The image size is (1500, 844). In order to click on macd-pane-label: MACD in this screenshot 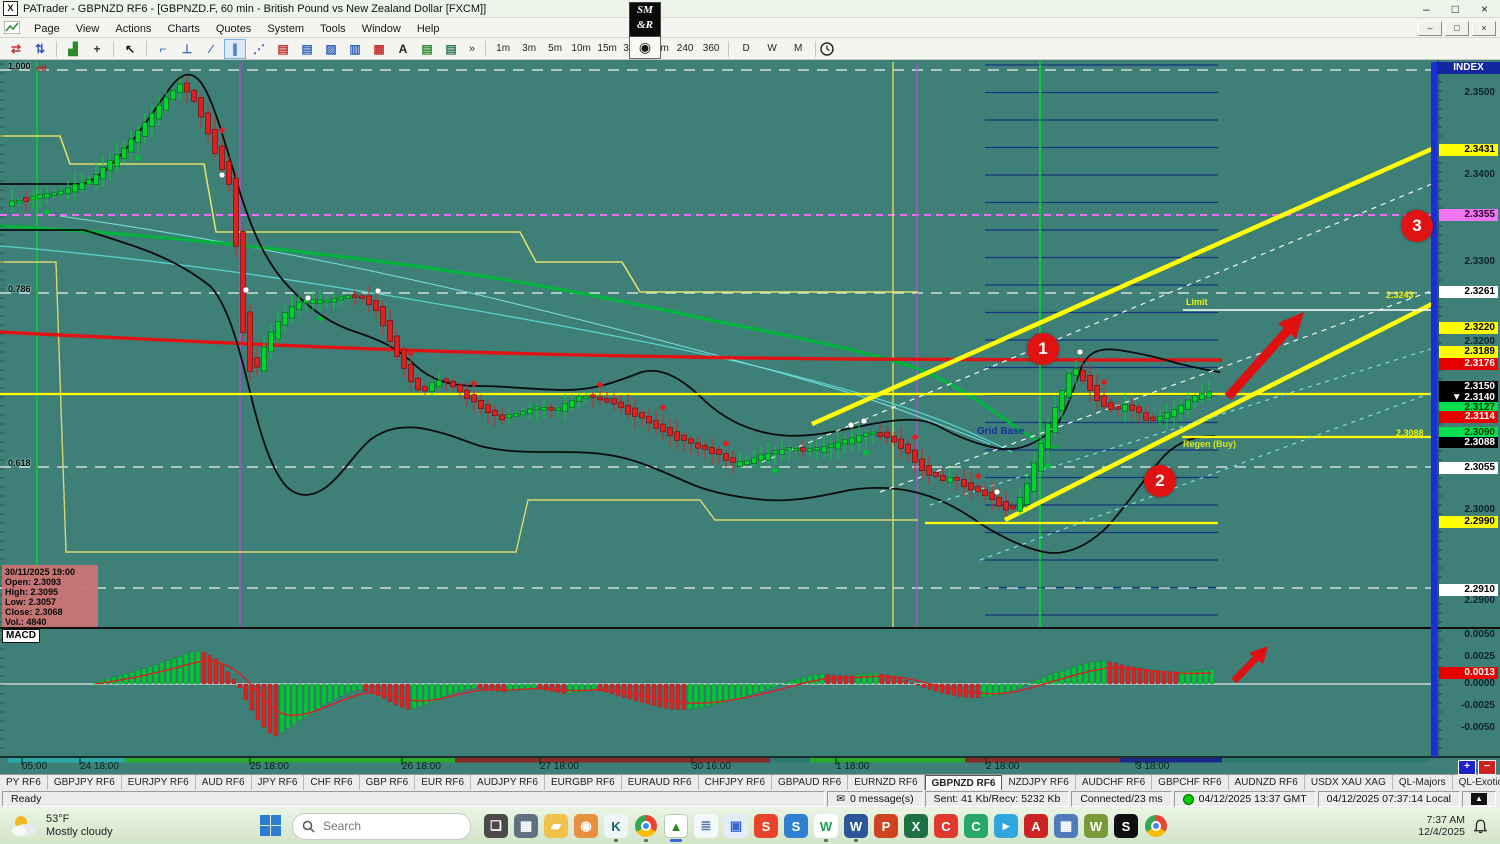, I will do `click(21, 636)`.